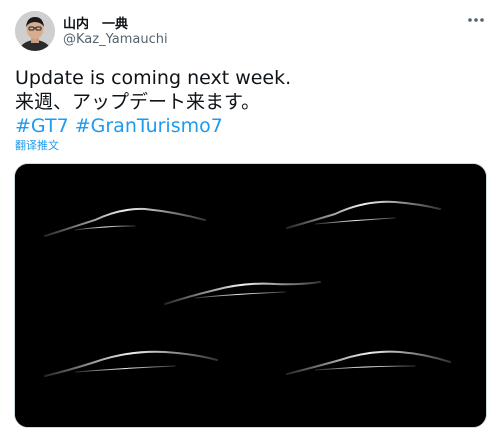 The image size is (500, 436). I want to click on more-options-button, so click(476, 20).